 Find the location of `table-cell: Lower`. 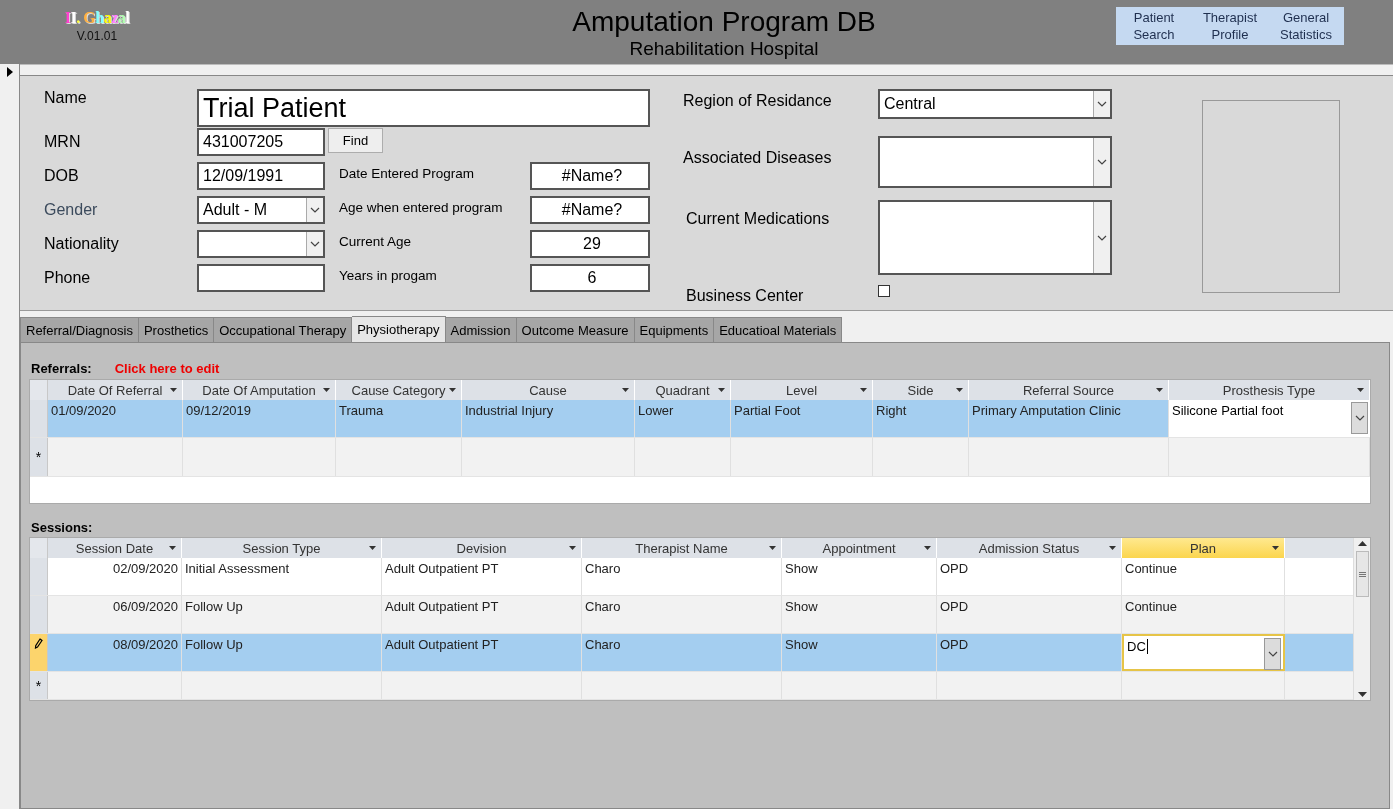

table-cell: Lower is located at coordinates (683, 418).